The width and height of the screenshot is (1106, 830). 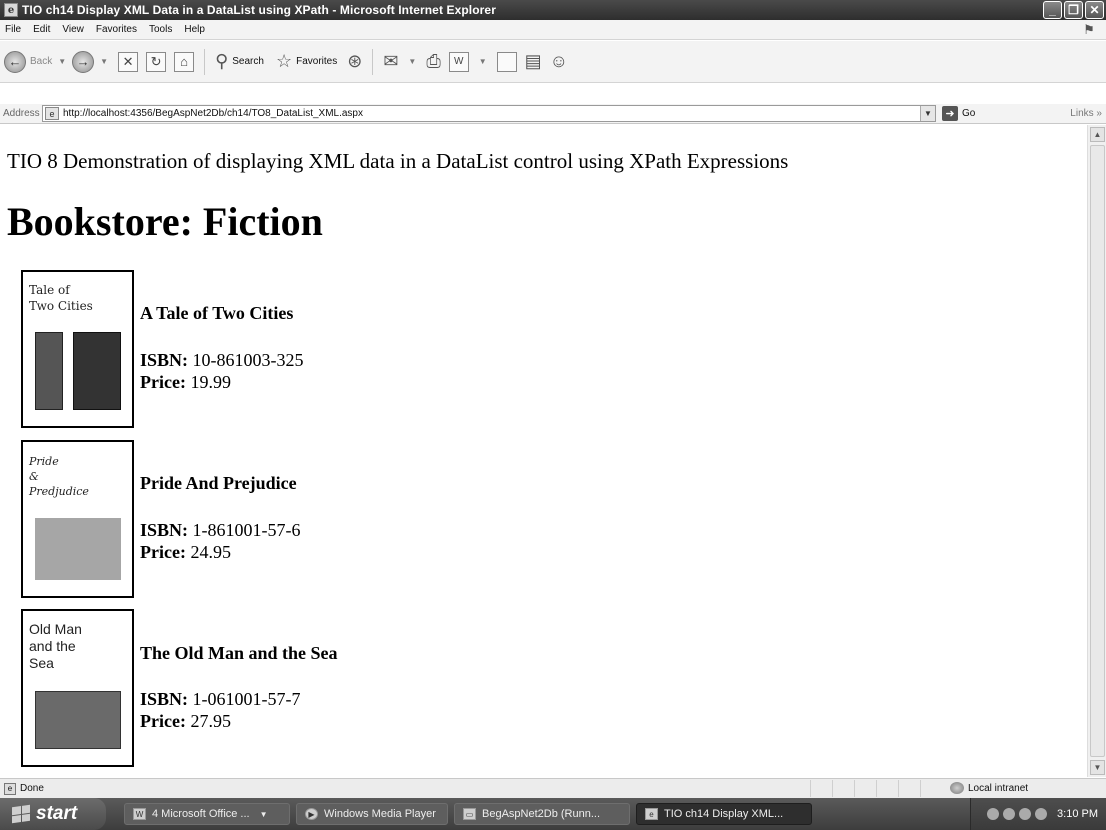 I want to click on taskbar-item-office: W 4 Microsoft Office ... ▼, so click(x=207, y=814).